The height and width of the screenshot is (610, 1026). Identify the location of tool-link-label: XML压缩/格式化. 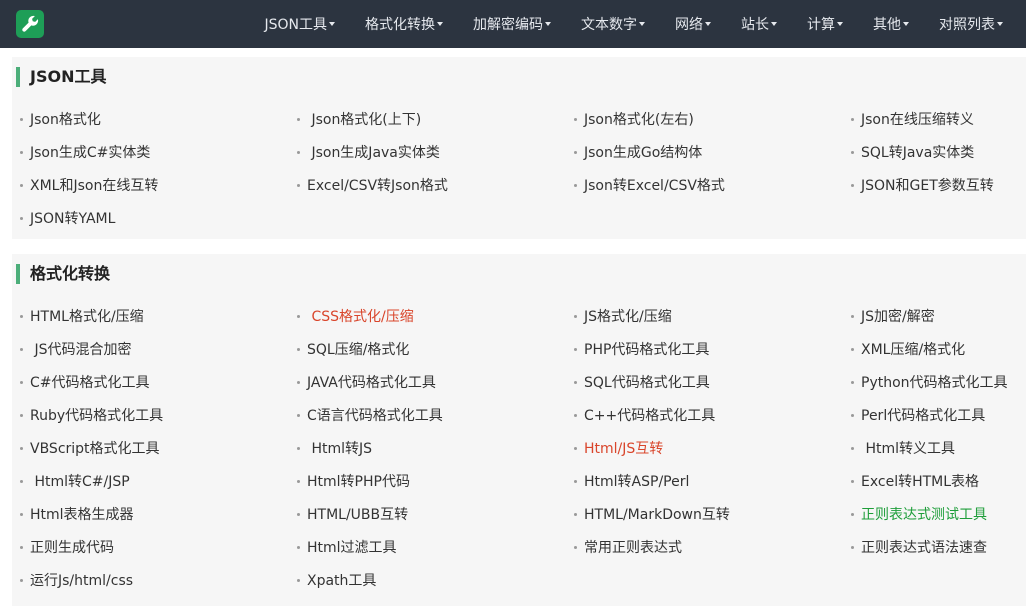
(913, 350).